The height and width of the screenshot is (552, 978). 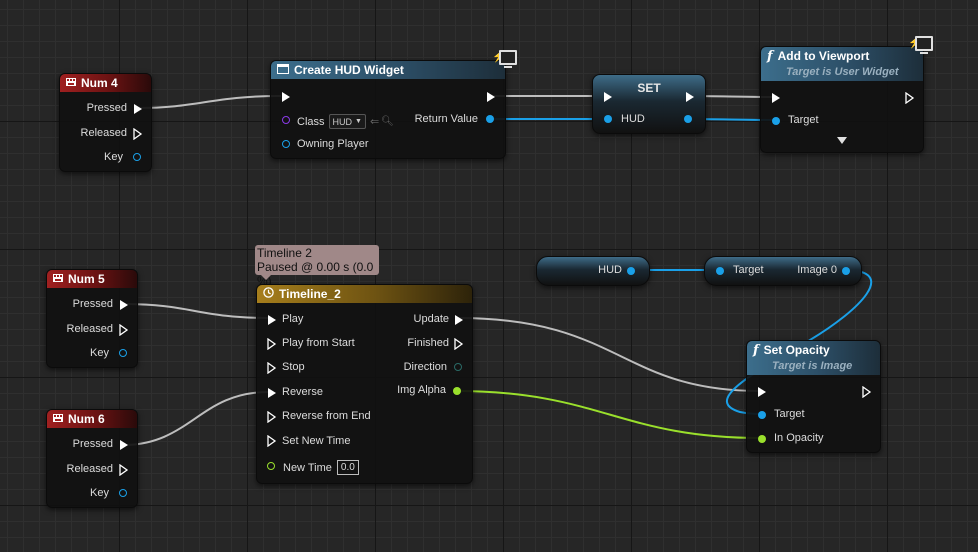 I want to click on play-exec-pin, so click(x=272, y=320).